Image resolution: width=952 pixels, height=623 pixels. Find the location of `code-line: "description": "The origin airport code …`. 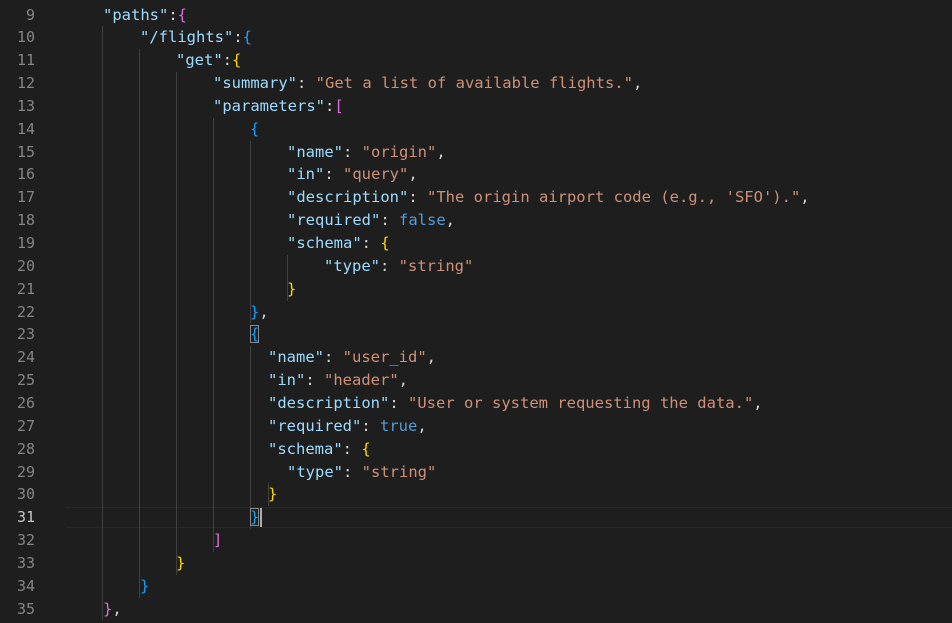

code-line: "description": "The origin airport code … is located at coordinates (548, 197).